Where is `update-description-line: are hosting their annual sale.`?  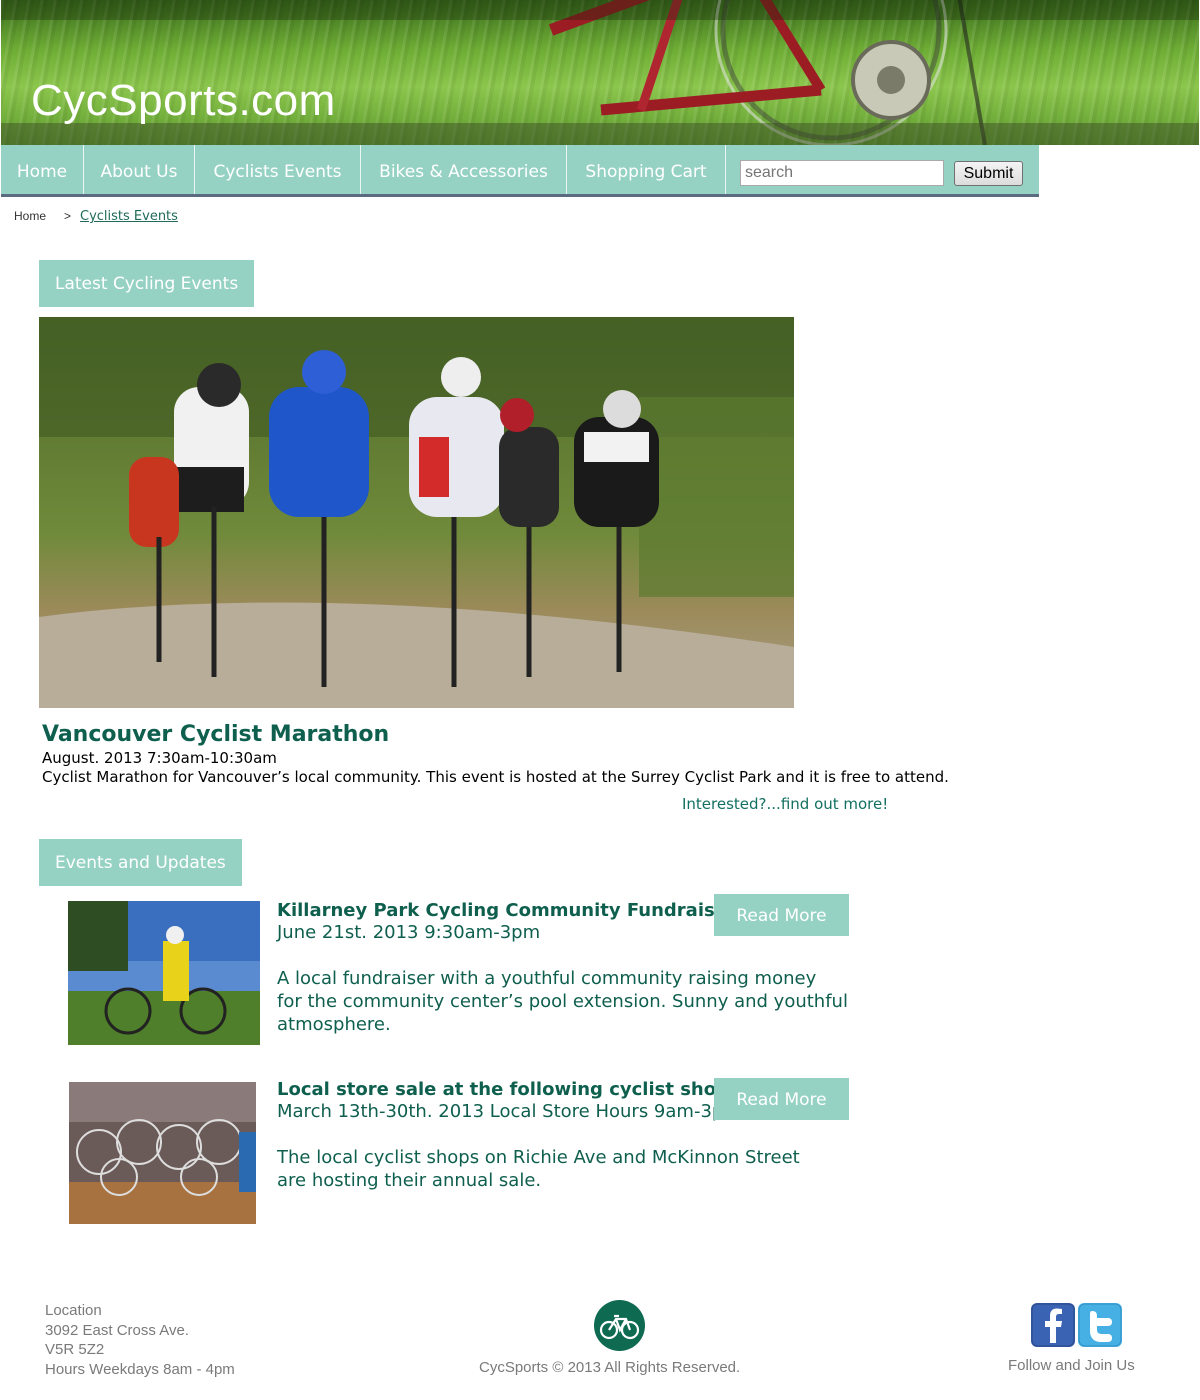 update-description-line: are hosting their annual sale. is located at coordinates (409, 1180).